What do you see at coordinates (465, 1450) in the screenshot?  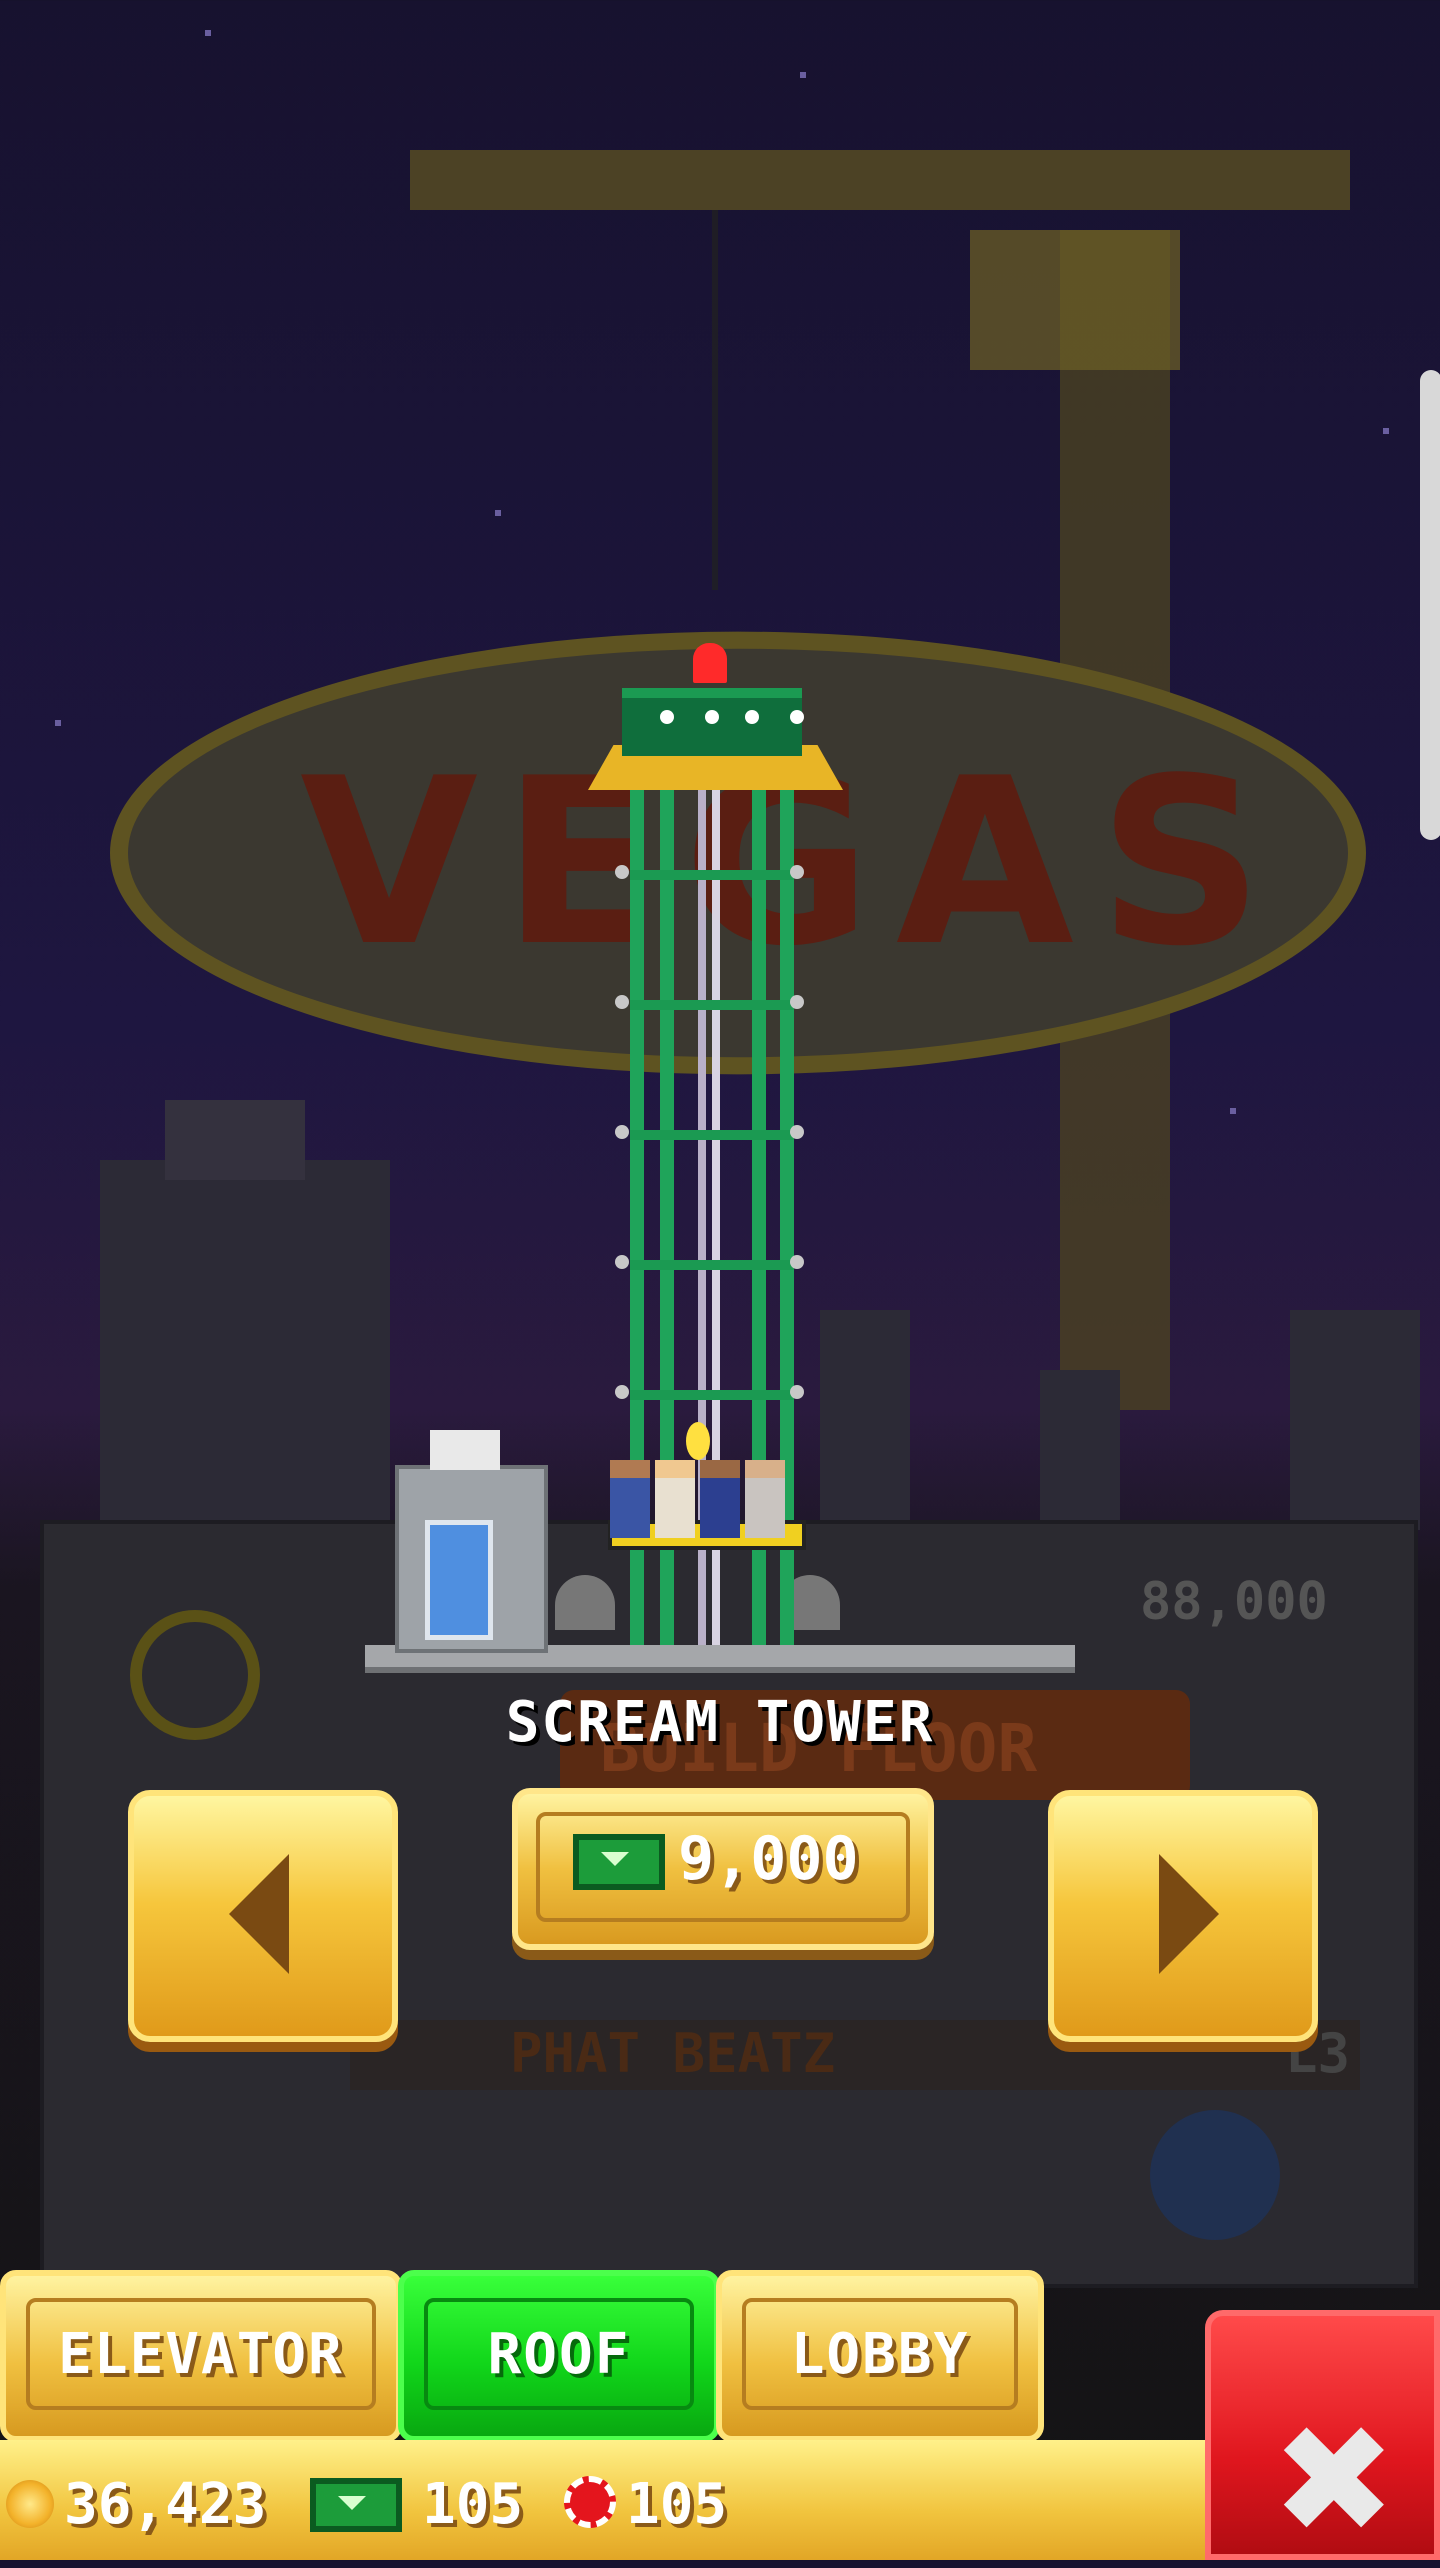 I see `booth-vent` at bounding box center [465, 1450].